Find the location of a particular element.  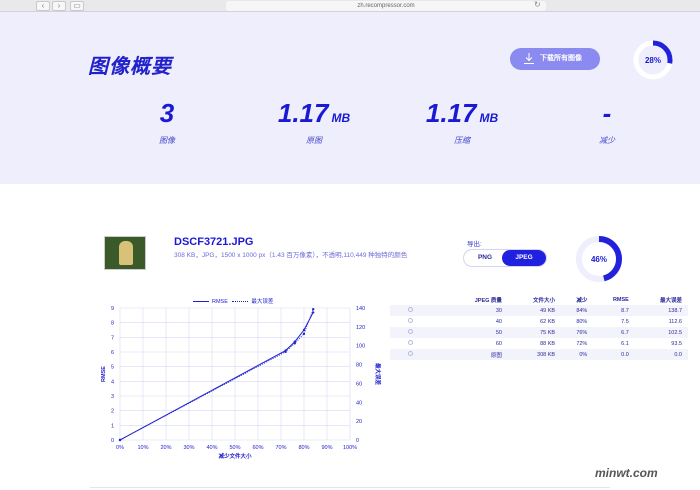

series-rmse-line is located at coordinates (216, 376).